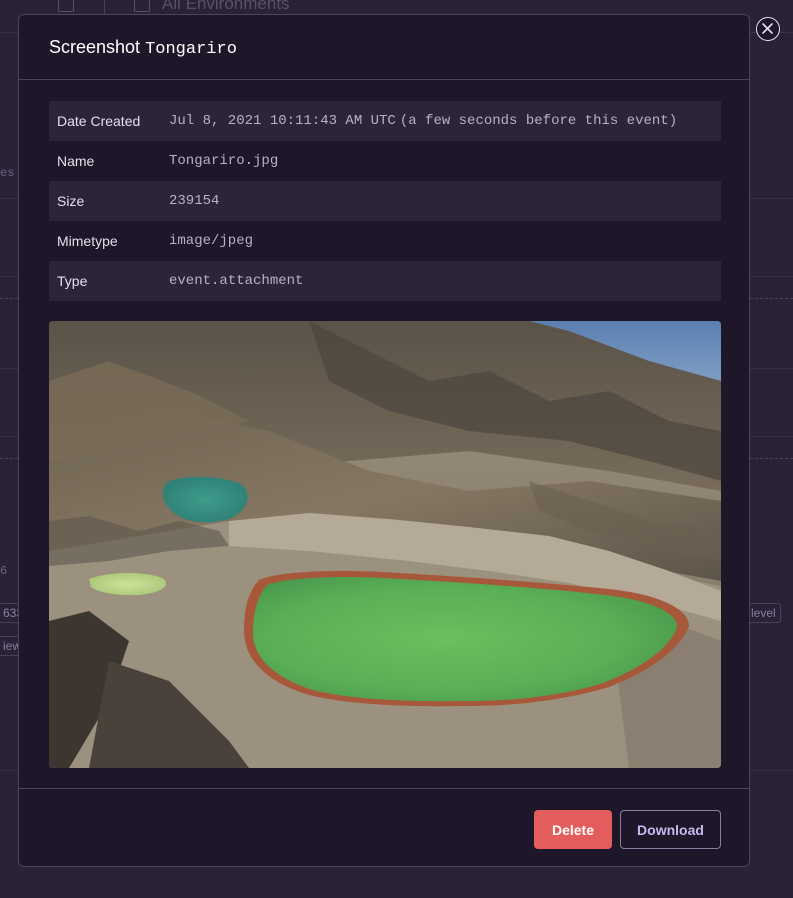 Image resolution: width=793 pixels, height=898 pixels. I want to click on table-row: Name Tongariro.jpg, so click(385, 161).